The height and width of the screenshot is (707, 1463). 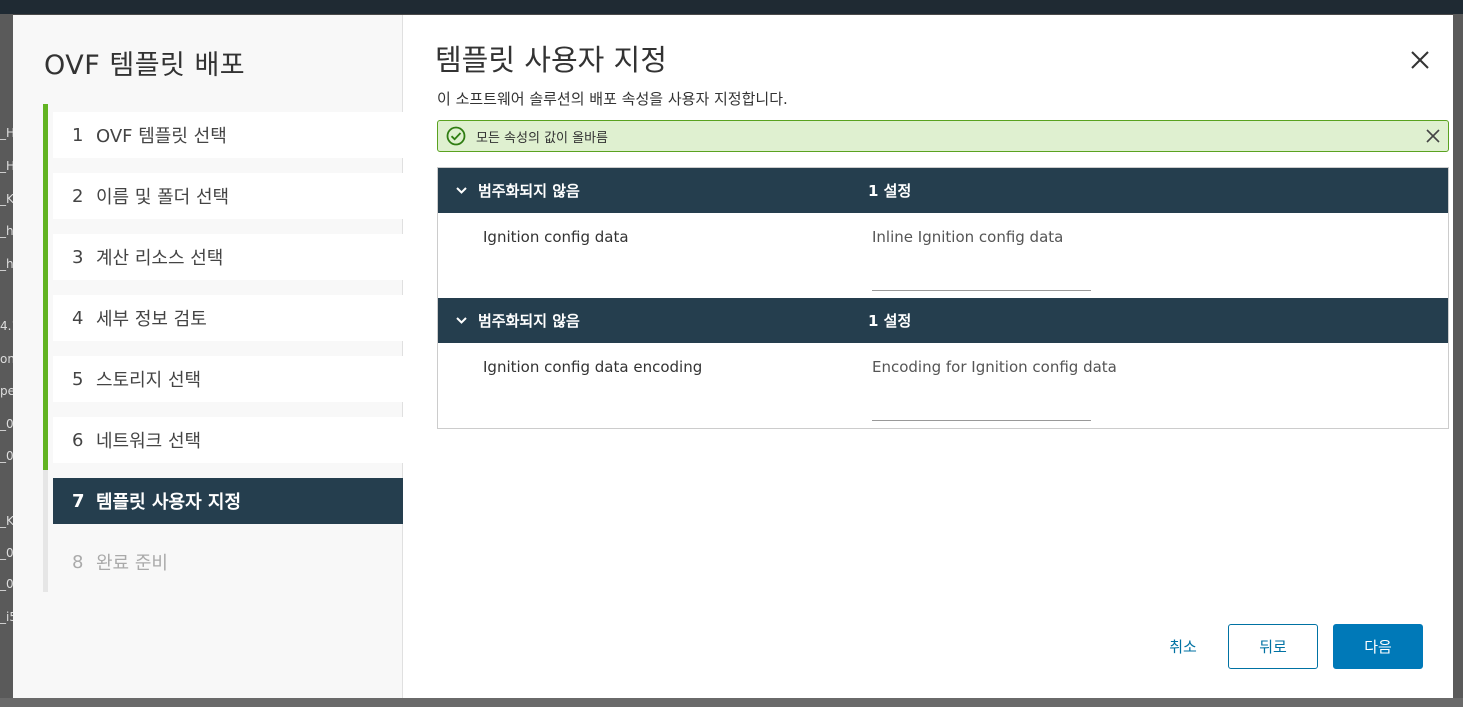 What do you see at coordinates (78, 318) in the screenshot?
I see `step-number: 4` at bounding box center [78, 318].